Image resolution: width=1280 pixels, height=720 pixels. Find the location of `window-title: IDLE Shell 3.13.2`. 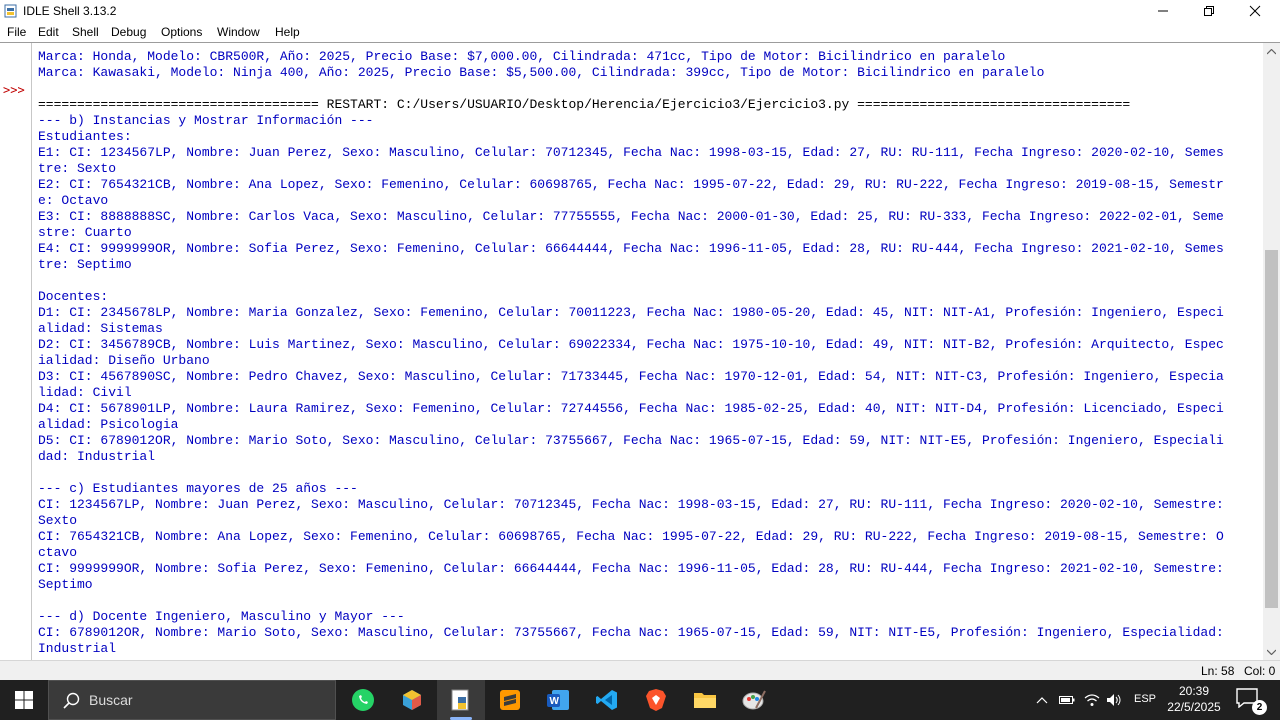

window-title: IDLE Shell 3.13.2 is located at coordinates (70, 11).